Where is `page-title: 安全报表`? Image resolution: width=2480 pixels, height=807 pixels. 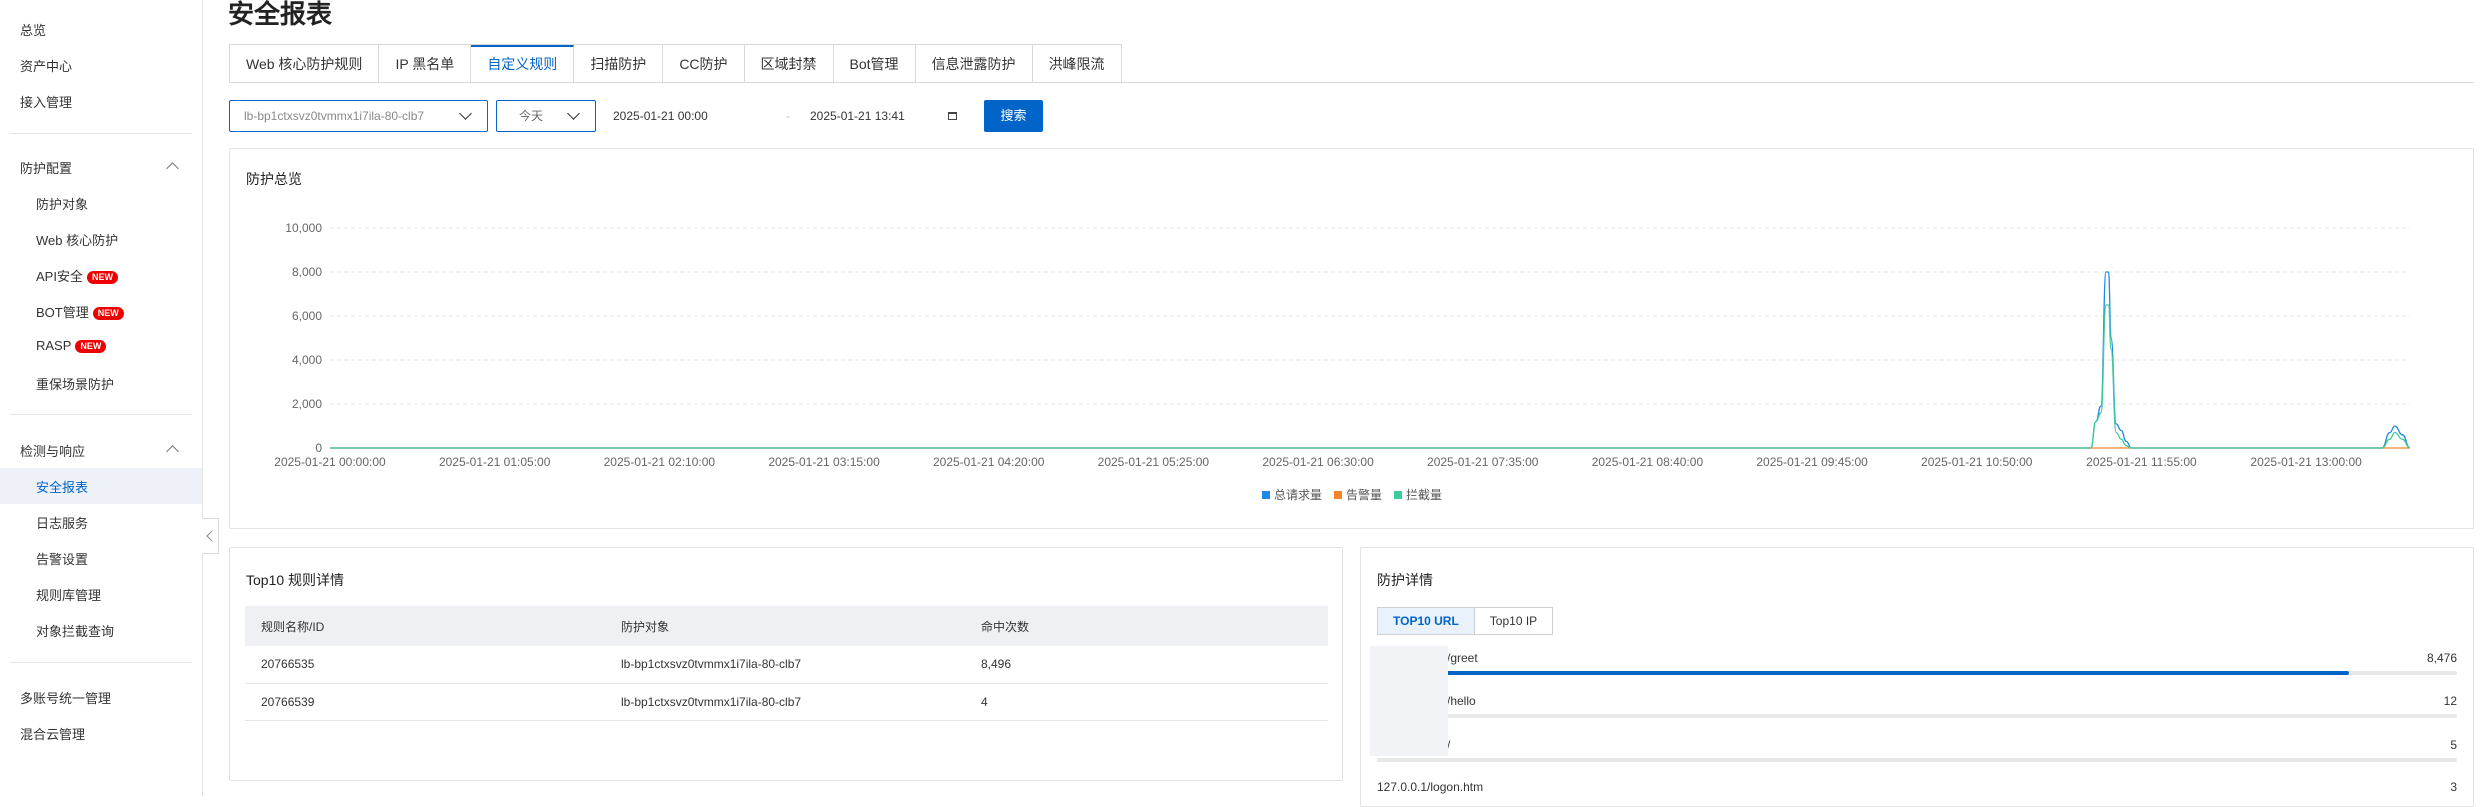 page-title: 安全报表 is located at coordinates (280, 14).